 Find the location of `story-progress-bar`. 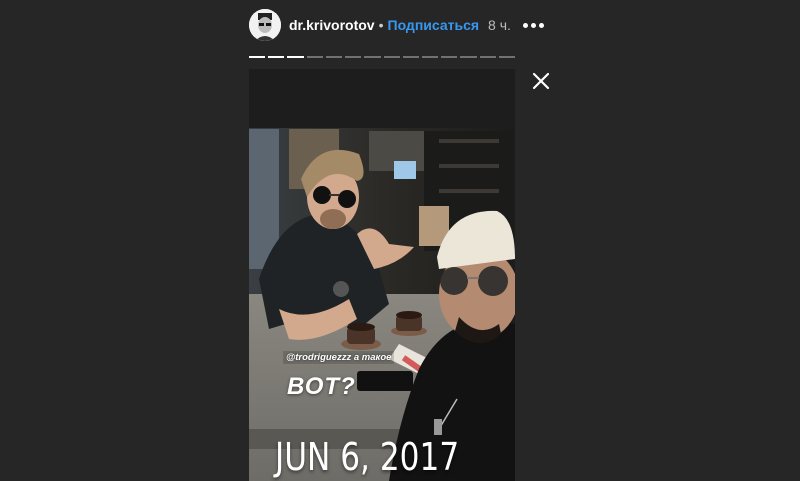

story-progress-bar is located at coordinates (382, 57).